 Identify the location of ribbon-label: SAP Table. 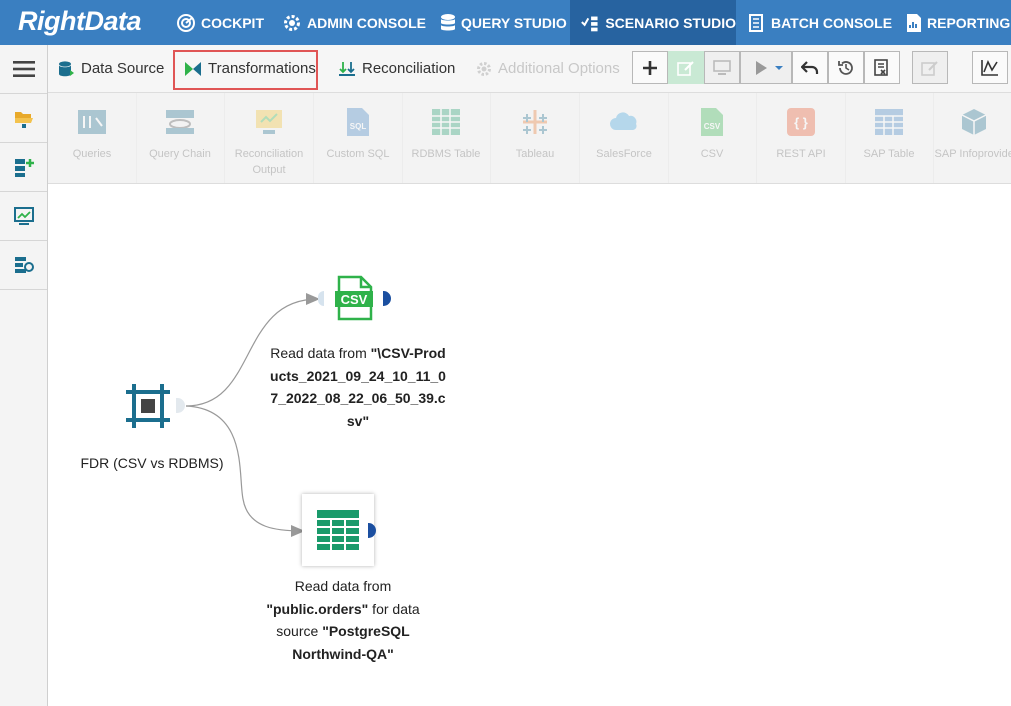
(889, 154).